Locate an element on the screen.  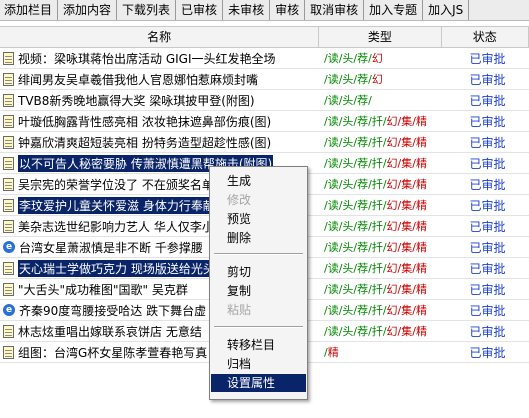
column-header-name: 名称 is located at coordinates (160, 37).